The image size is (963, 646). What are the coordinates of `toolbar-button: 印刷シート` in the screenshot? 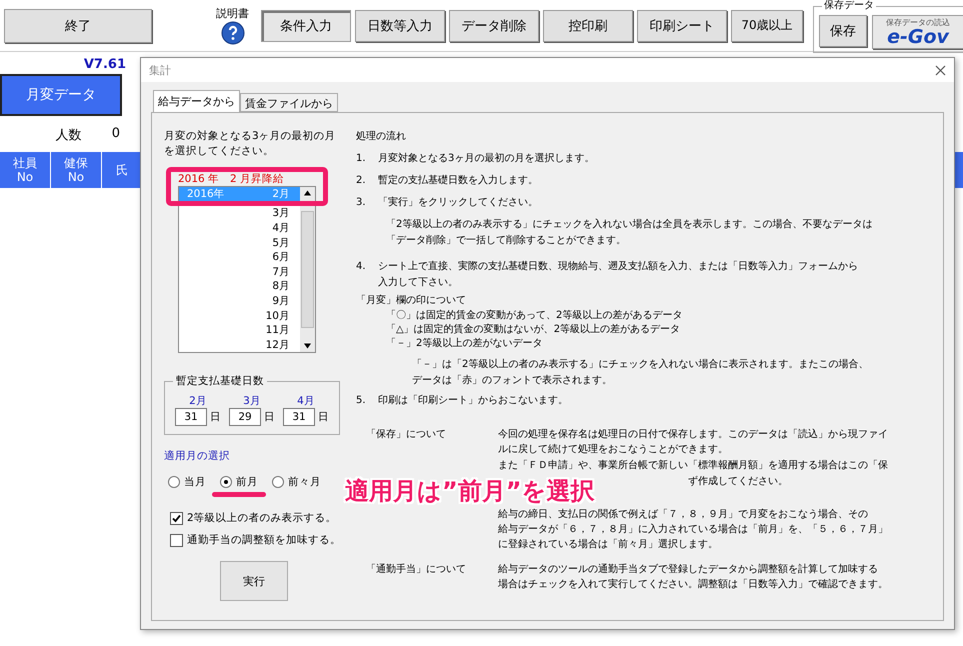 It's located at (682, 26).